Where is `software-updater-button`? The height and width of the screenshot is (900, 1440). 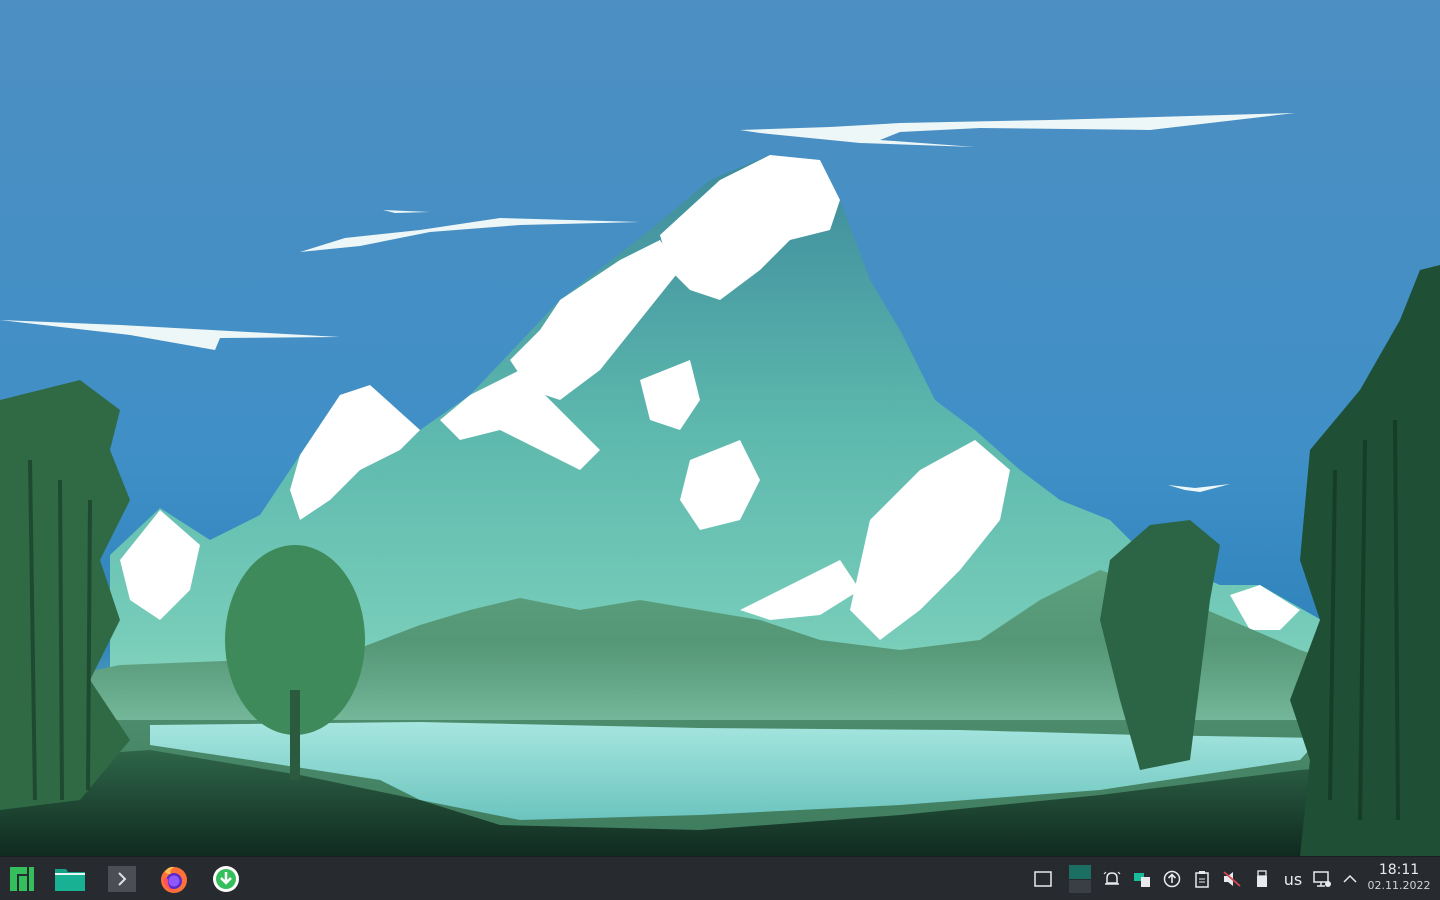
software-updater-button is located at coordinates (226, 879).